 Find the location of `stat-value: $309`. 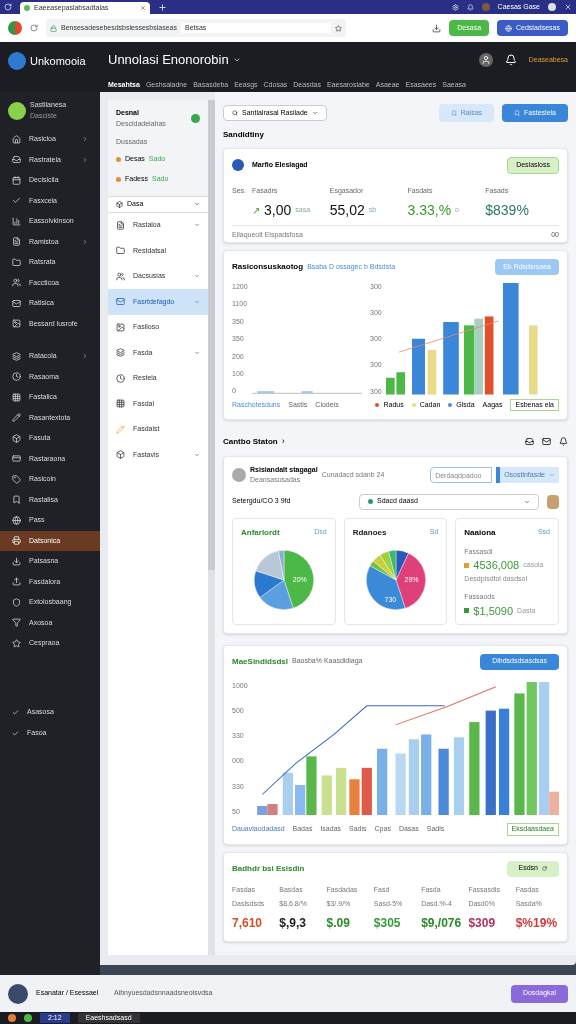

stat-value: $309 is located at coordinates (482, 923).